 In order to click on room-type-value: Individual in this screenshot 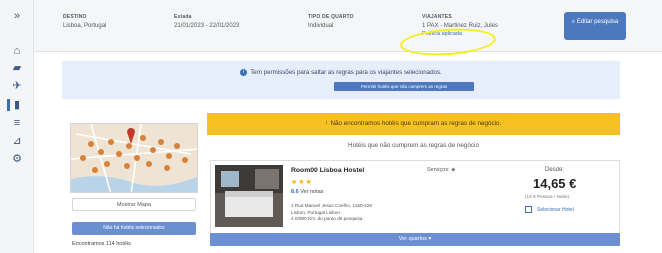, I will do `click(321, 26)`.